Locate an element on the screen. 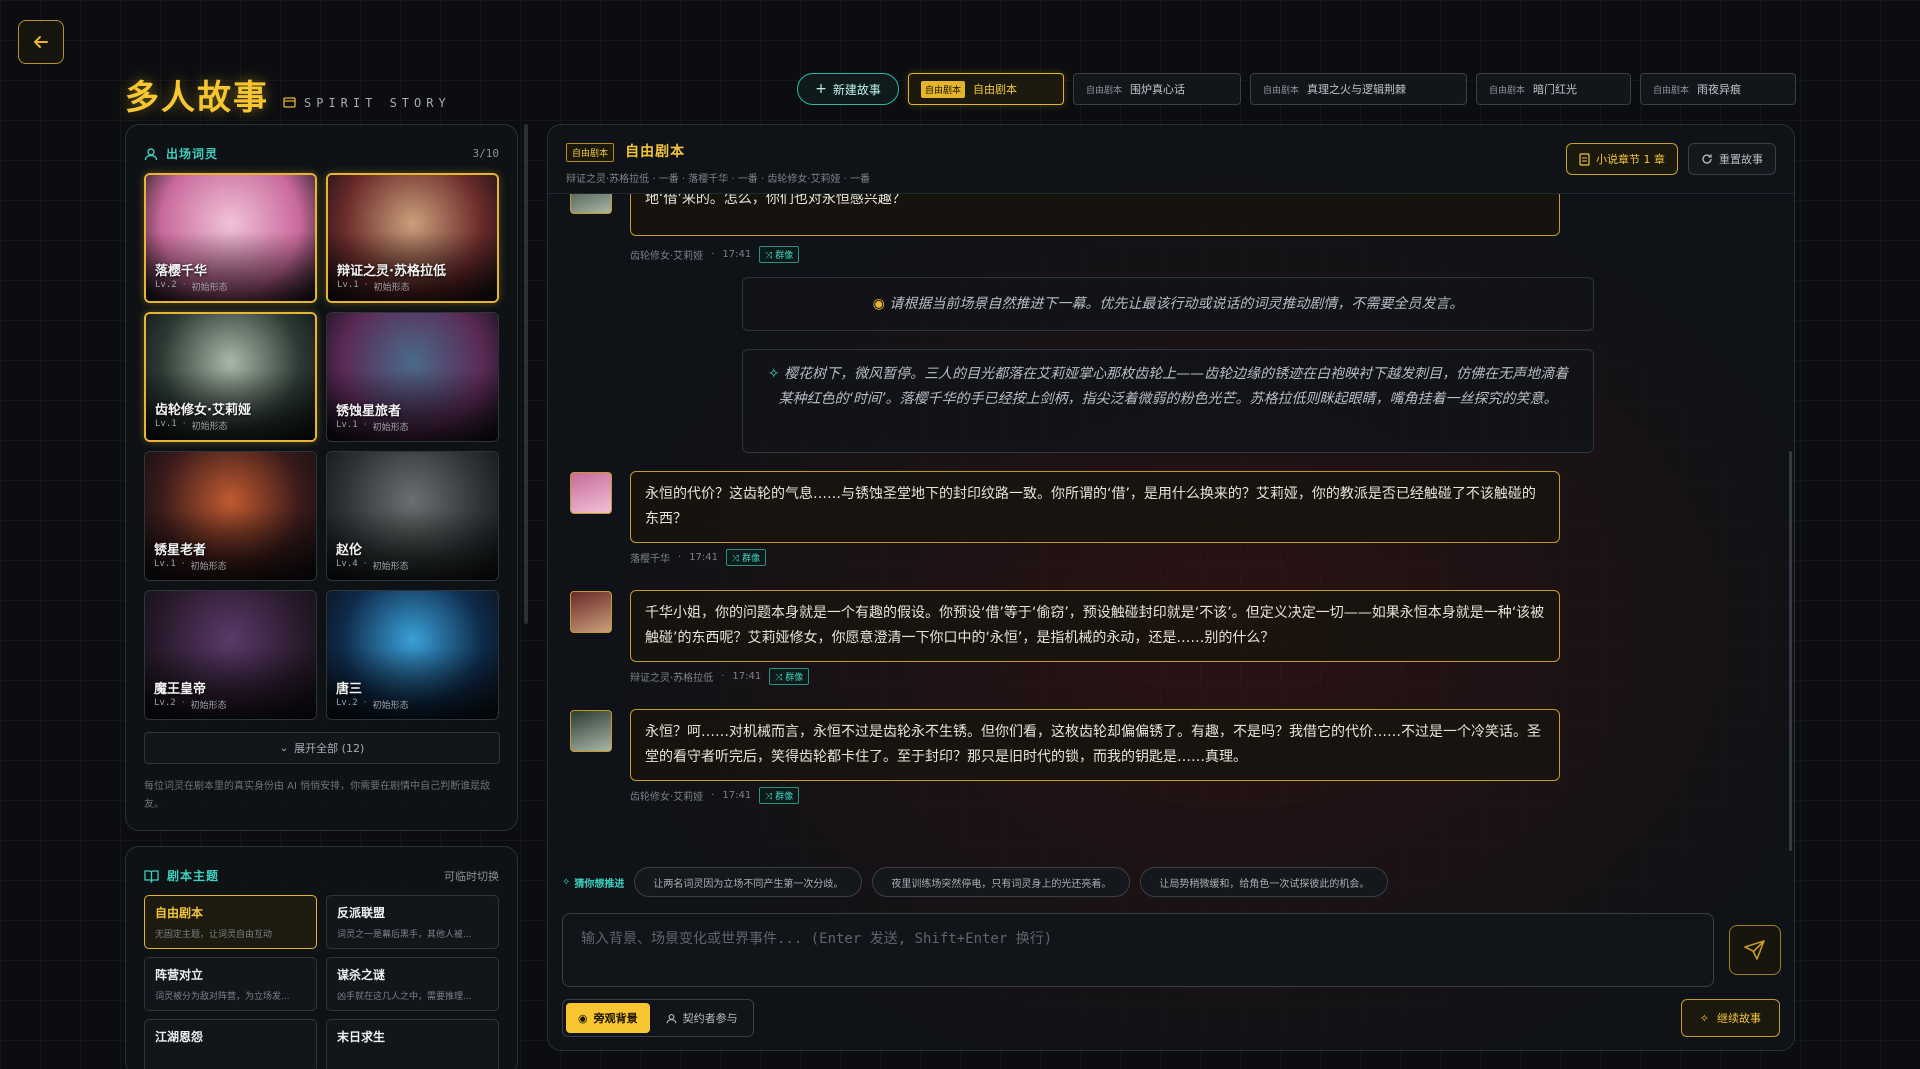  send-icon is located at coordinates (1754, 950).